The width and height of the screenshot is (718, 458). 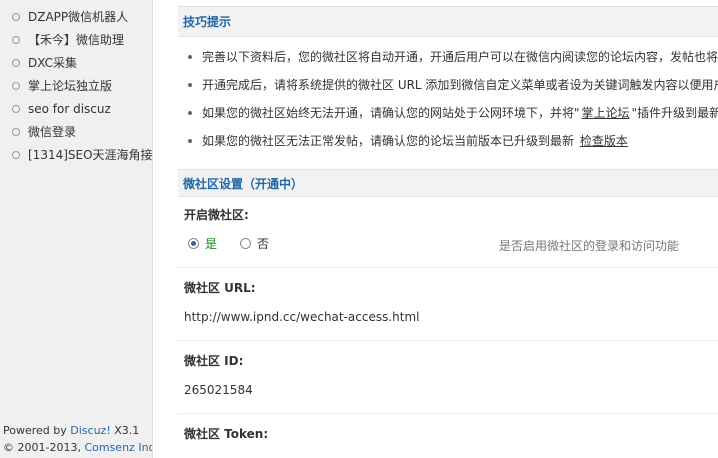 What do you see at coordinates (254, 243) in the screenshot?
I see `enable-no-radio: 否` at bounding box center [254, 243].